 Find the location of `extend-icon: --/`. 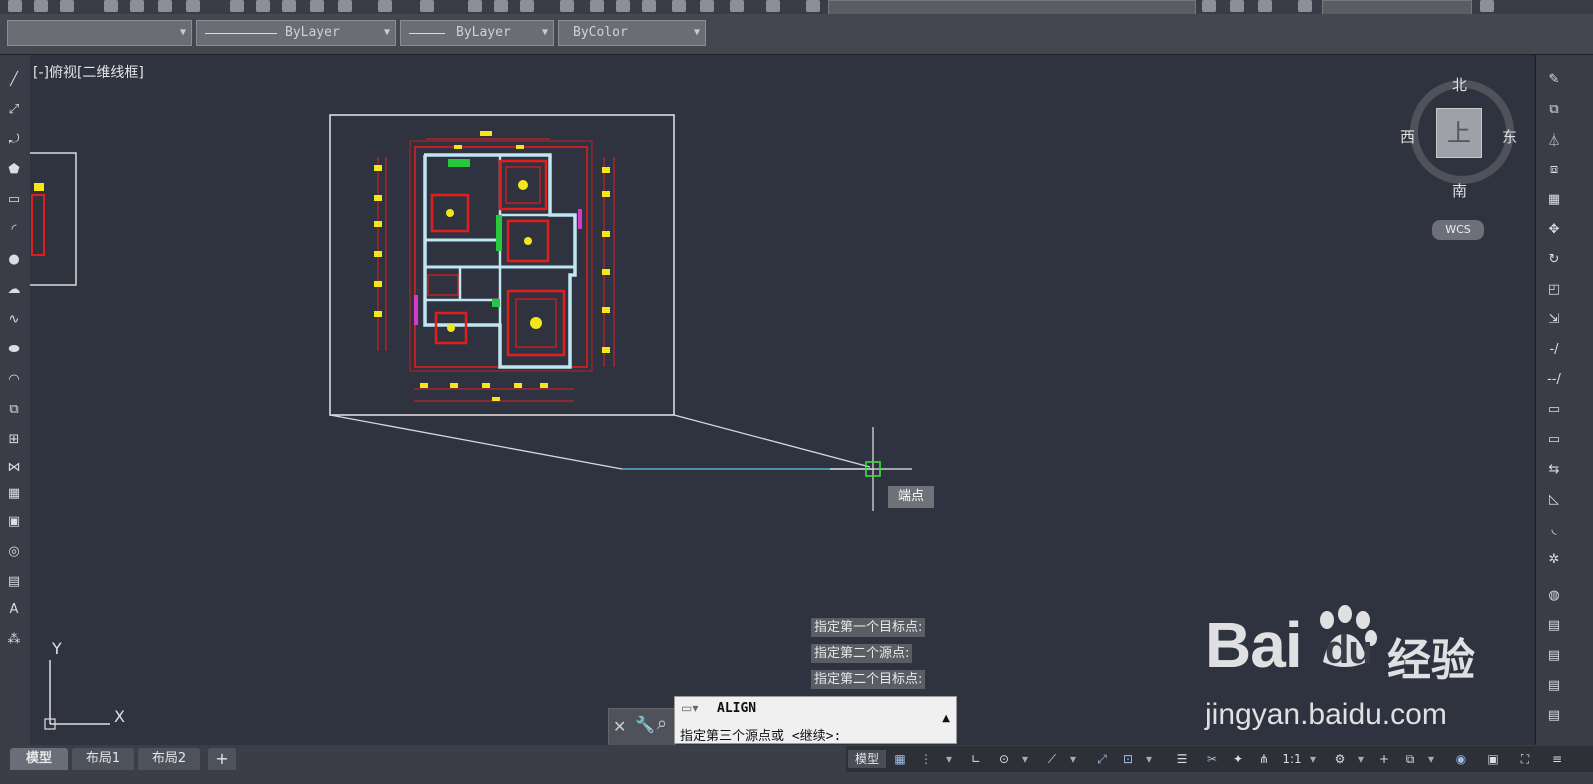

extend-icon: --/ is located at coordinates (1554, 379).